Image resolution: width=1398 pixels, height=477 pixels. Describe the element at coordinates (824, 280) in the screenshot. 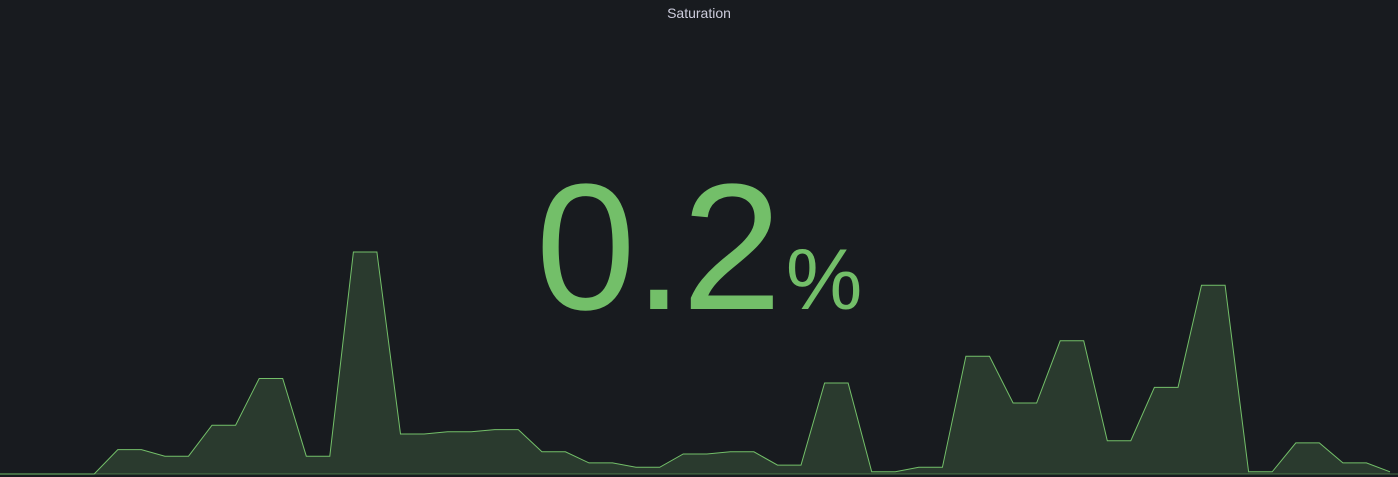

I see `stat-unit: %` at that location.